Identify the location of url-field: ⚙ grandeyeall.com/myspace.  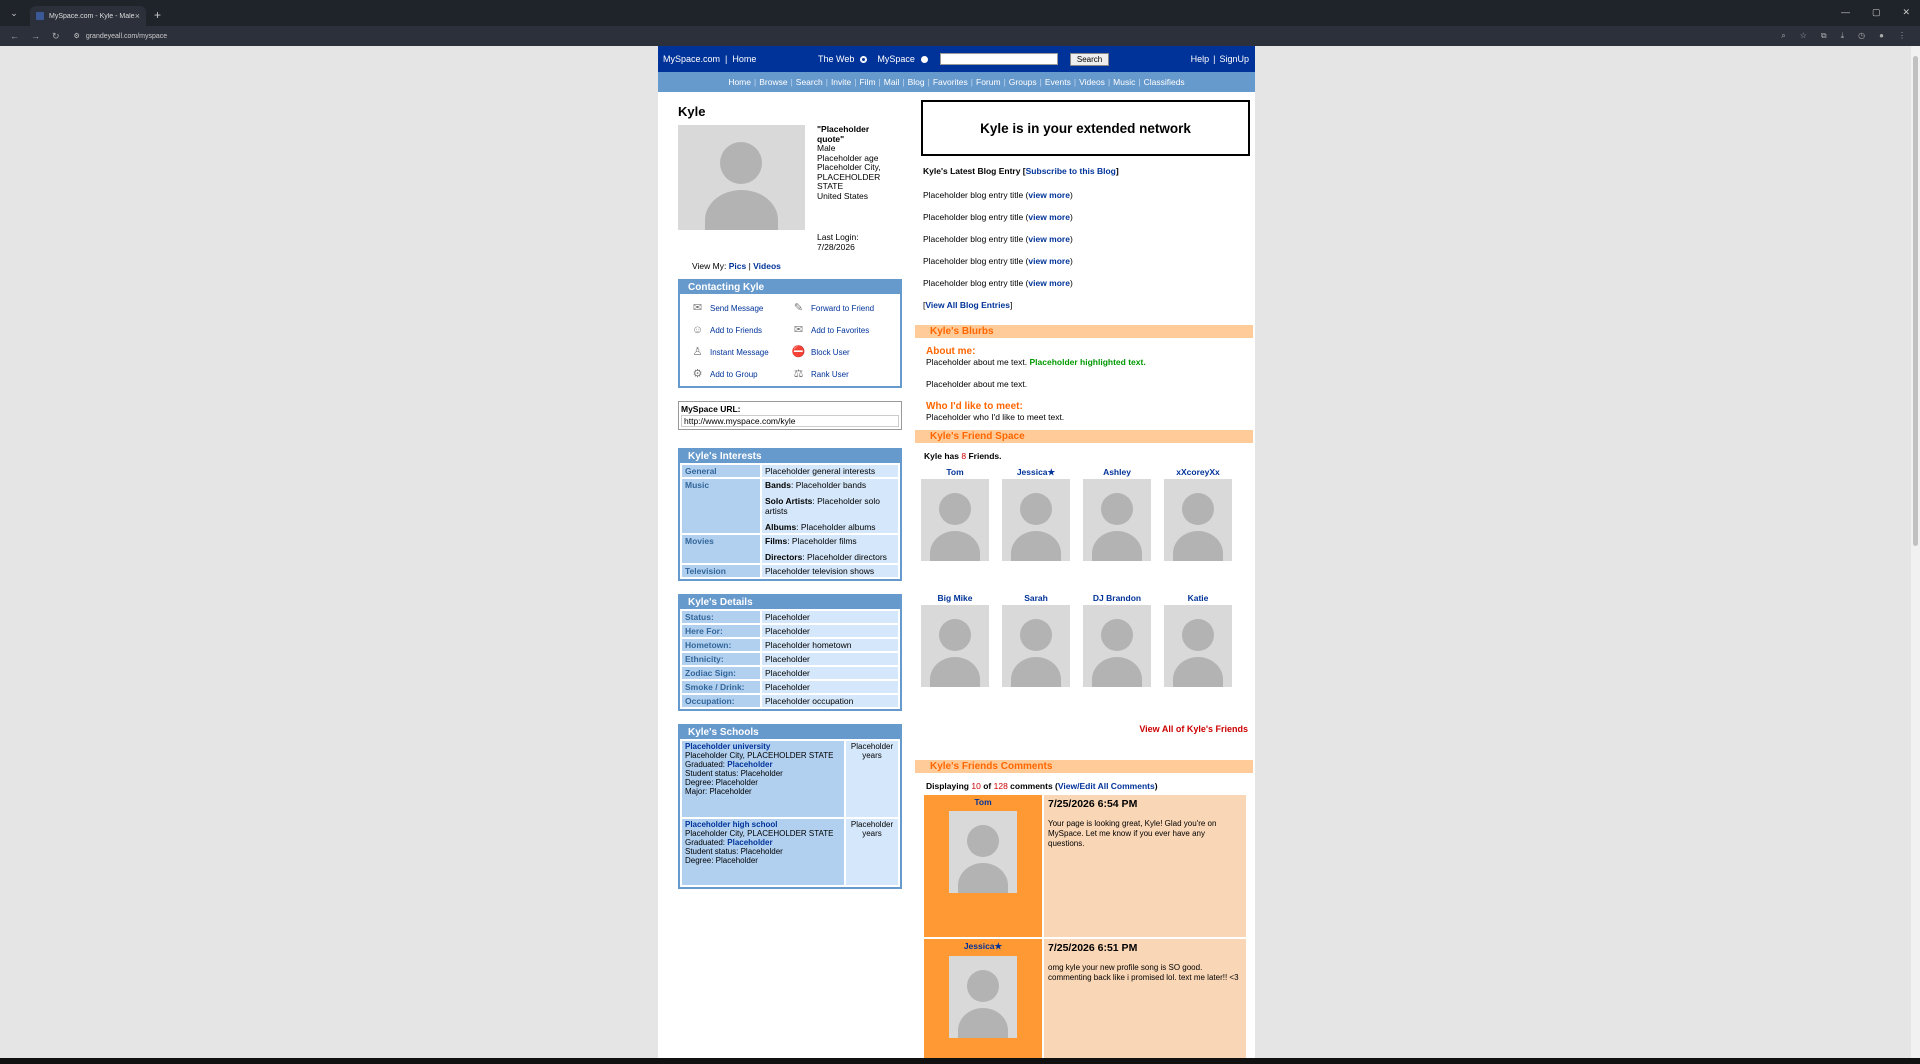
(121, 36).